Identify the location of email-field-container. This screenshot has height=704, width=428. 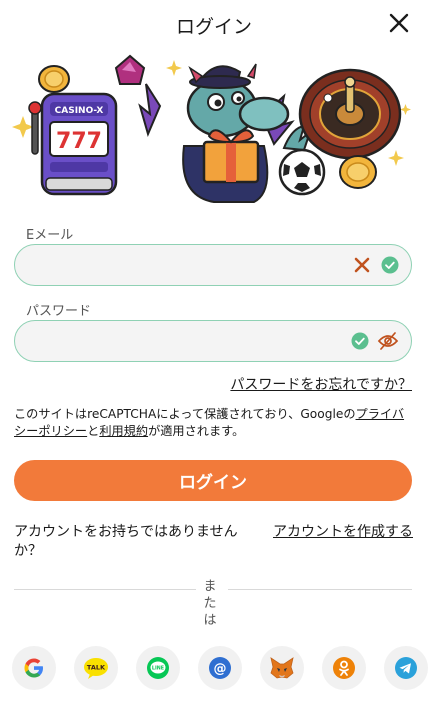
(213, 265).